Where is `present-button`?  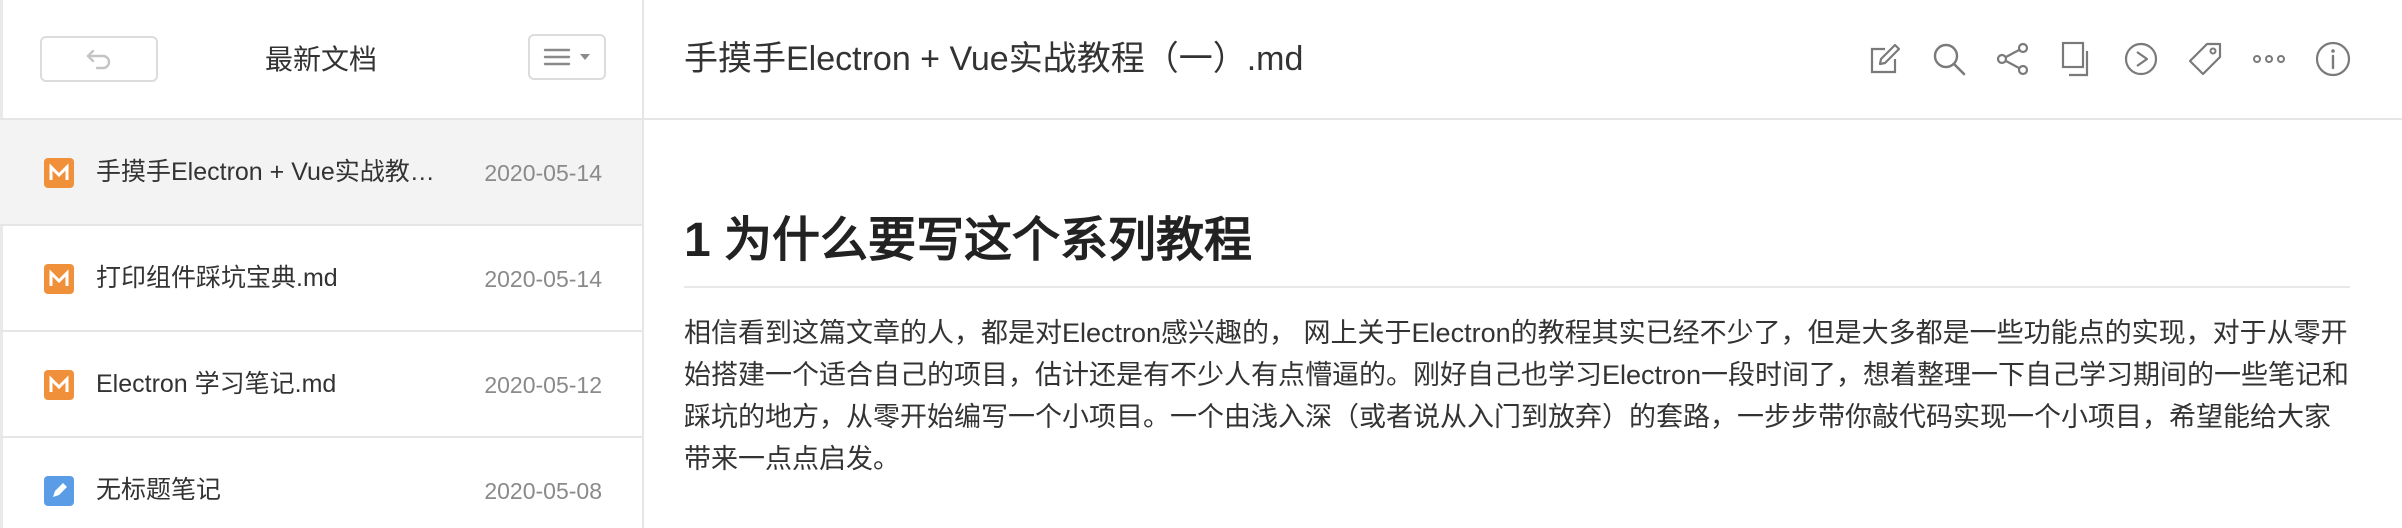 present-button is located at coordinates (2141, 59).